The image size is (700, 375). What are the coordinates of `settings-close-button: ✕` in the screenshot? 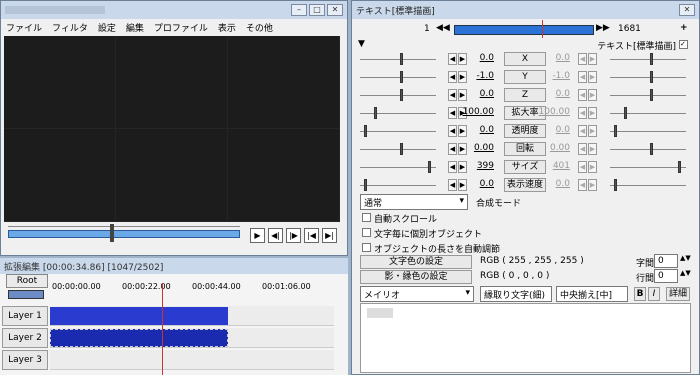 It's located at (687, 10).